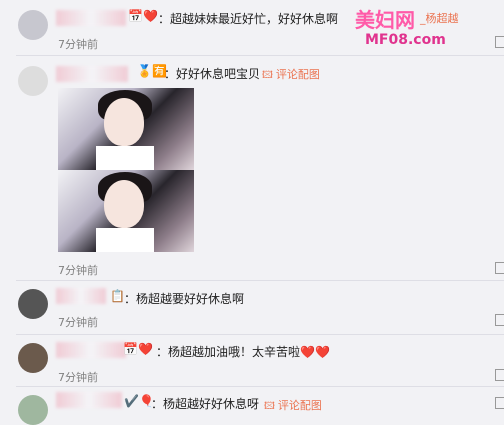 This screenshot has width=504, height=425. What do you see at coordinates (139, 401) in the screenshot?
I see `comment-emojis: ✔️🎈` at bounding box center [139, 401].